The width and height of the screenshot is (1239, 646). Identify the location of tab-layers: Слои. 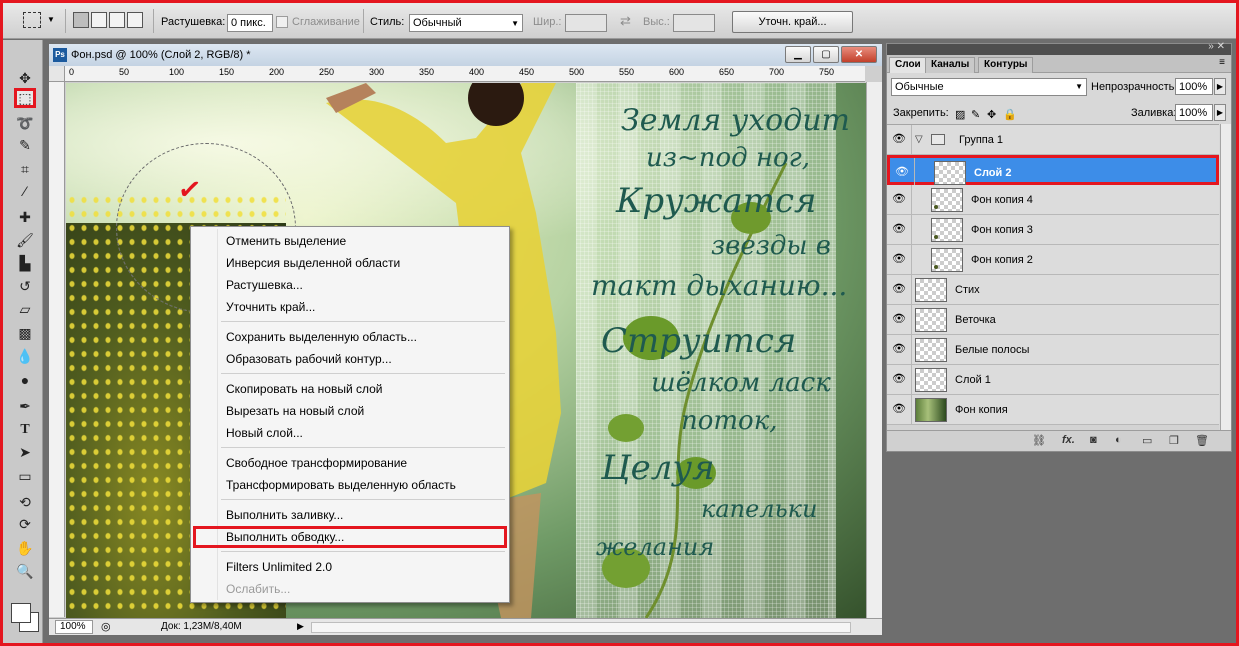
(908, 65).